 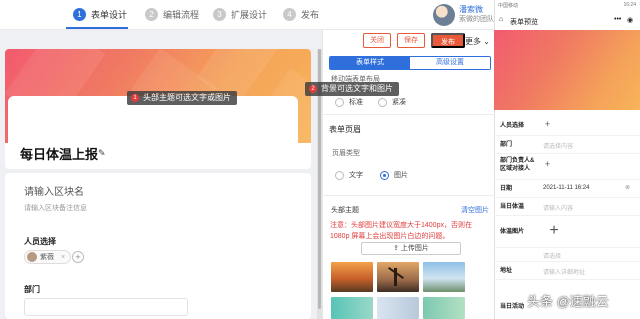 What do you see at coordinates (617, 19) in the screenshot?
I see `more-dots-icon: •••` at bounding box center [617, 19].